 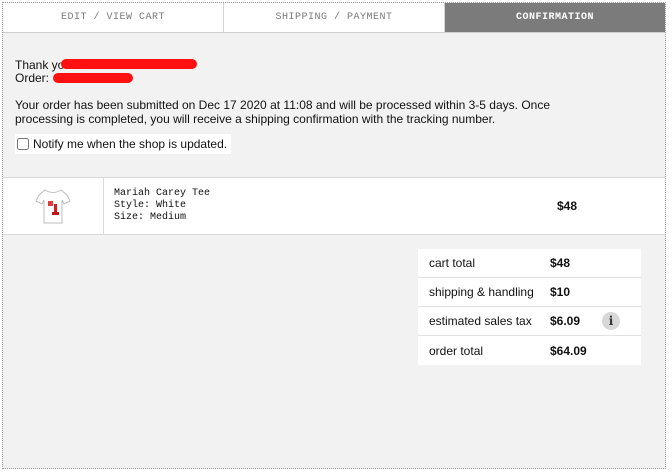 I want to click on info-icon: i, so click(x=611, y=321).